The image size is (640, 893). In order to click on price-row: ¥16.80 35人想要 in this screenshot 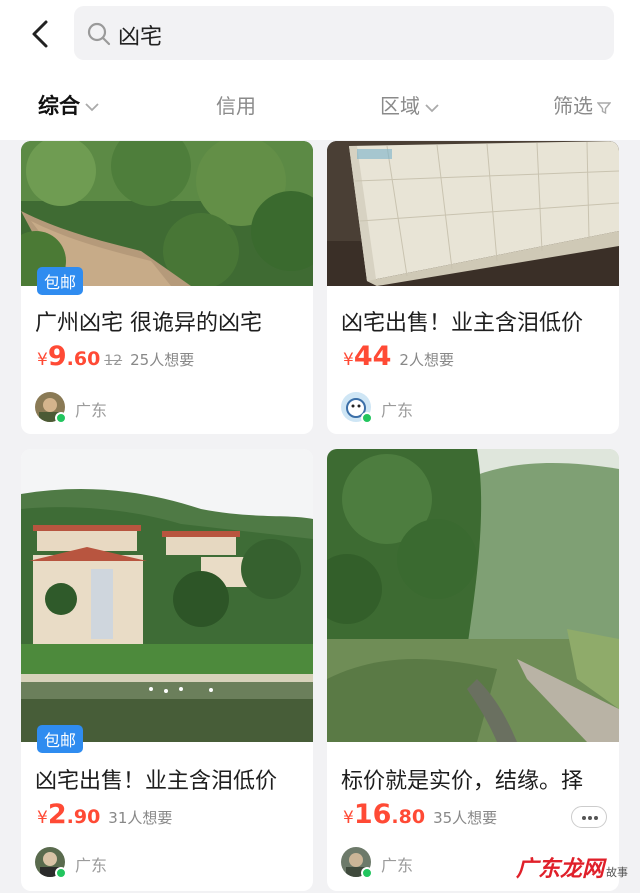, I will do `click(420, 814)`.